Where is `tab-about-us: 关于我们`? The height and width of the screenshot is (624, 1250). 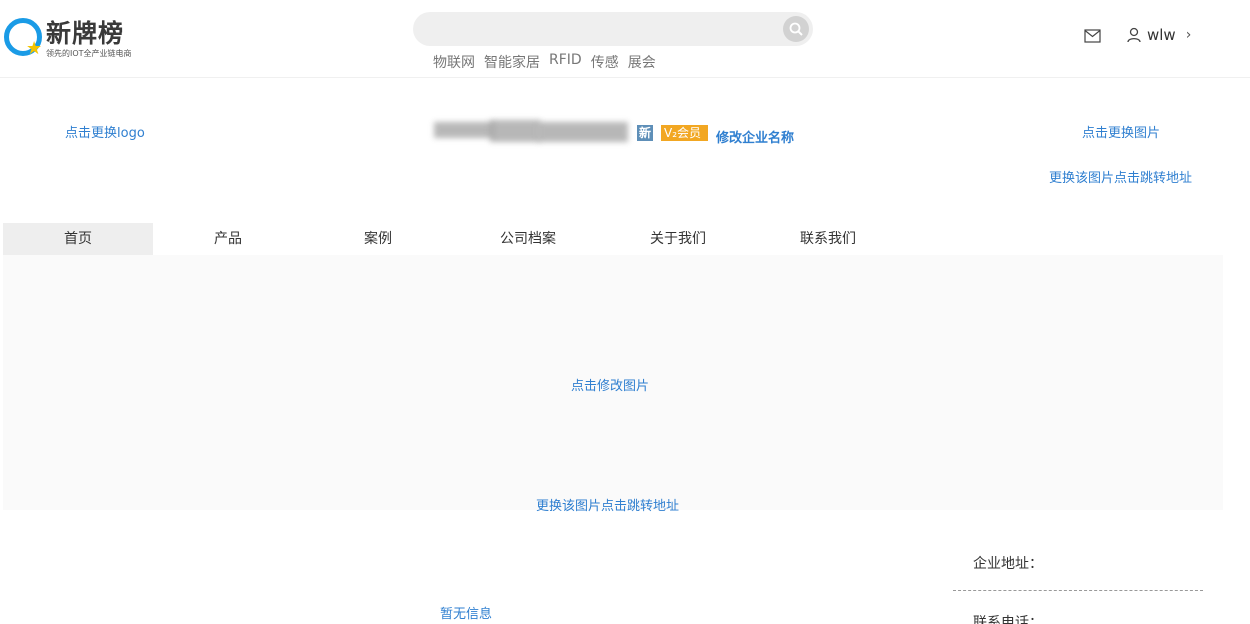
tab-about-us: 关于我们 is located at coordinates (678, 239).